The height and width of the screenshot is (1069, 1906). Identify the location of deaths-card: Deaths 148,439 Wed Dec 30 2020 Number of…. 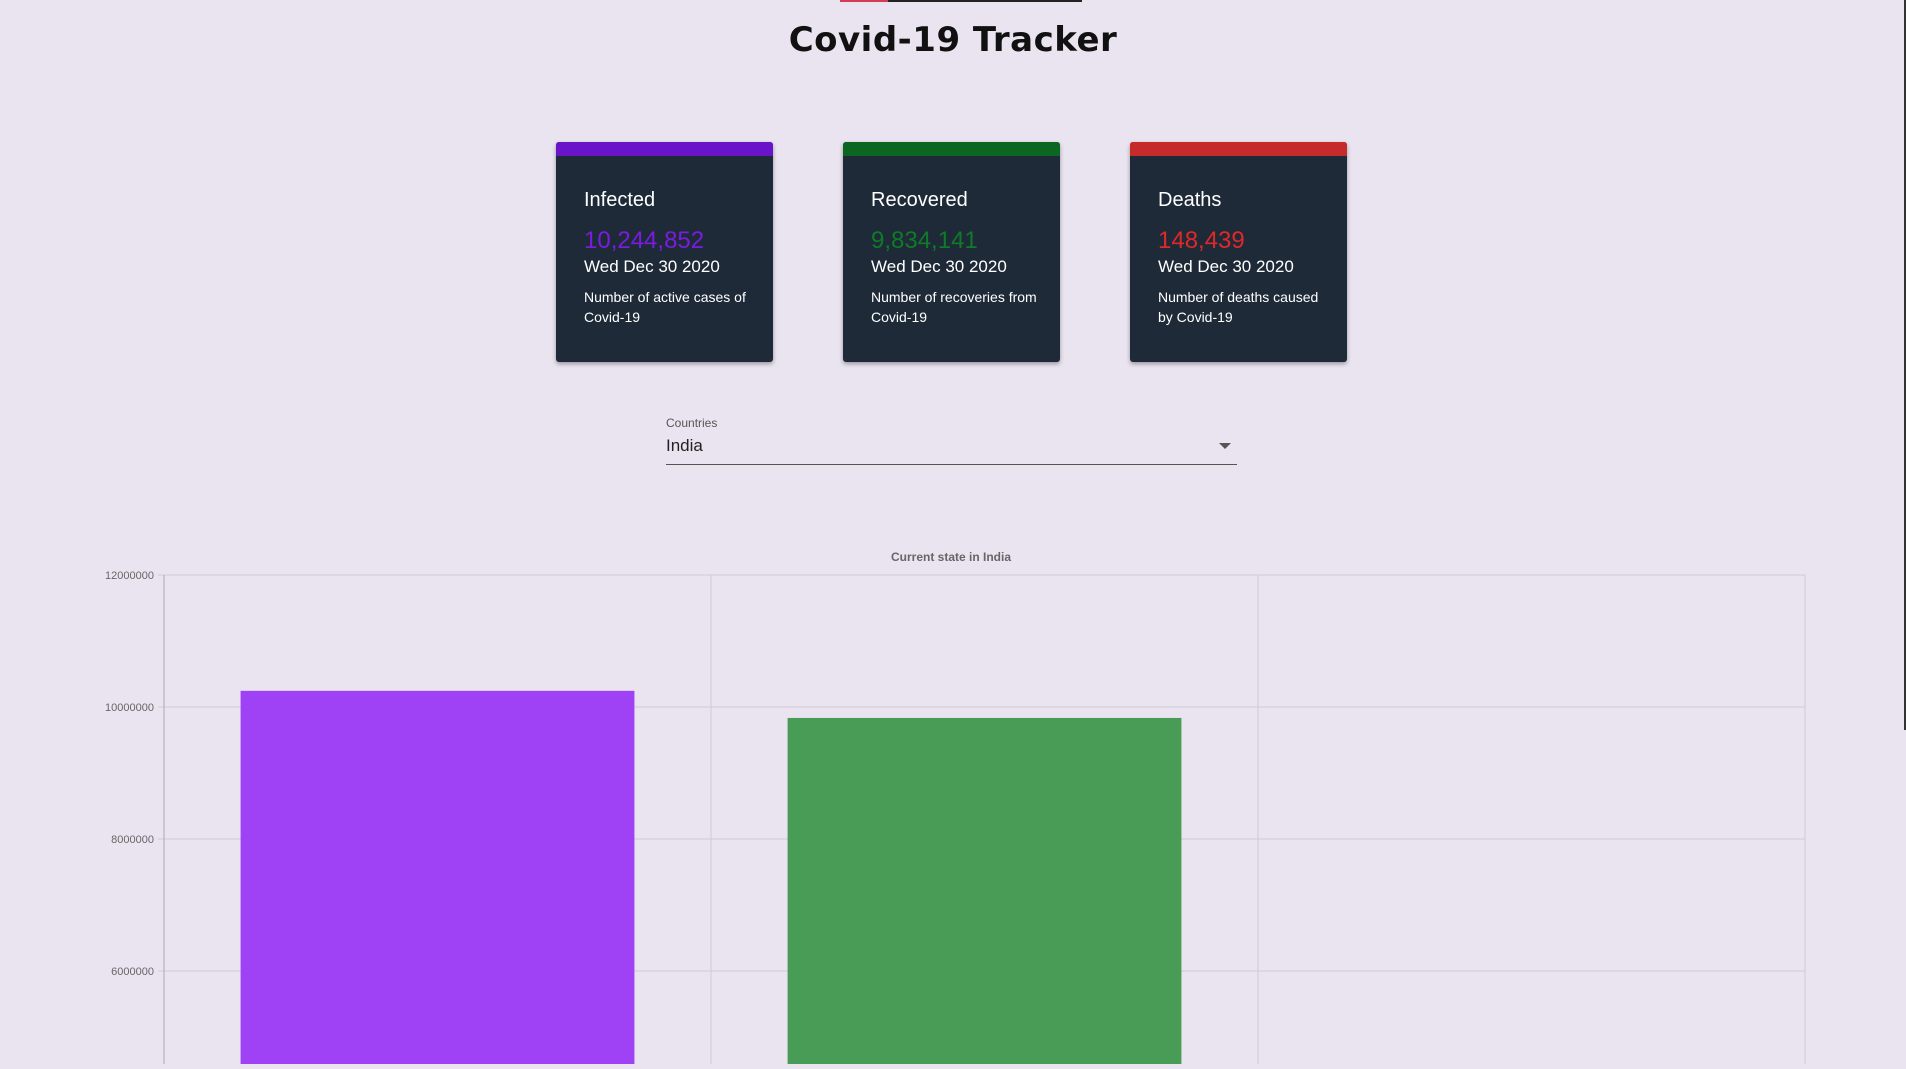
(1238, 252).